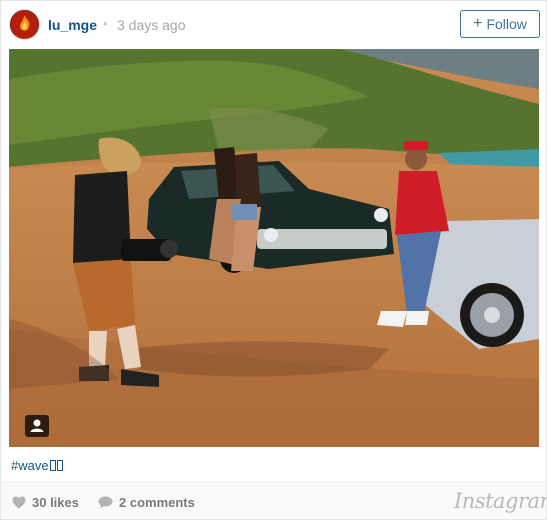 The height and width of the screenshot is (520, 547). Describe the element at coordinates (19, 502) in the screenshot. I see `heart-icon` at that location.